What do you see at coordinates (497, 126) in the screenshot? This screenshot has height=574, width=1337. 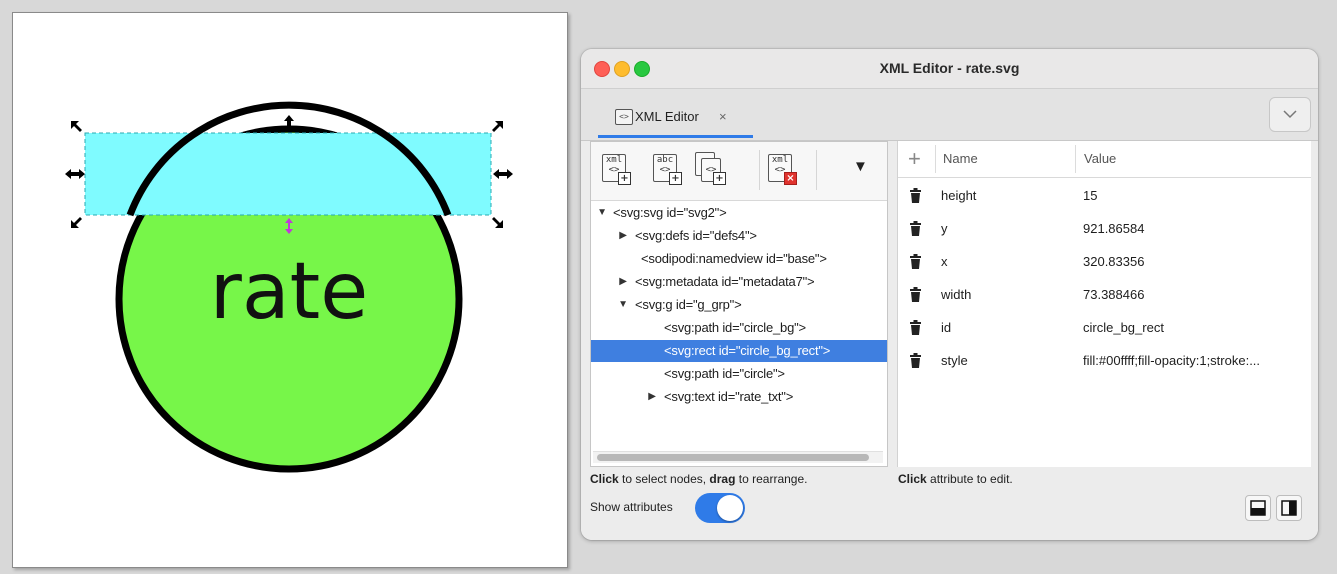 I see `handle-top-right` at bounding box center [497, 126].